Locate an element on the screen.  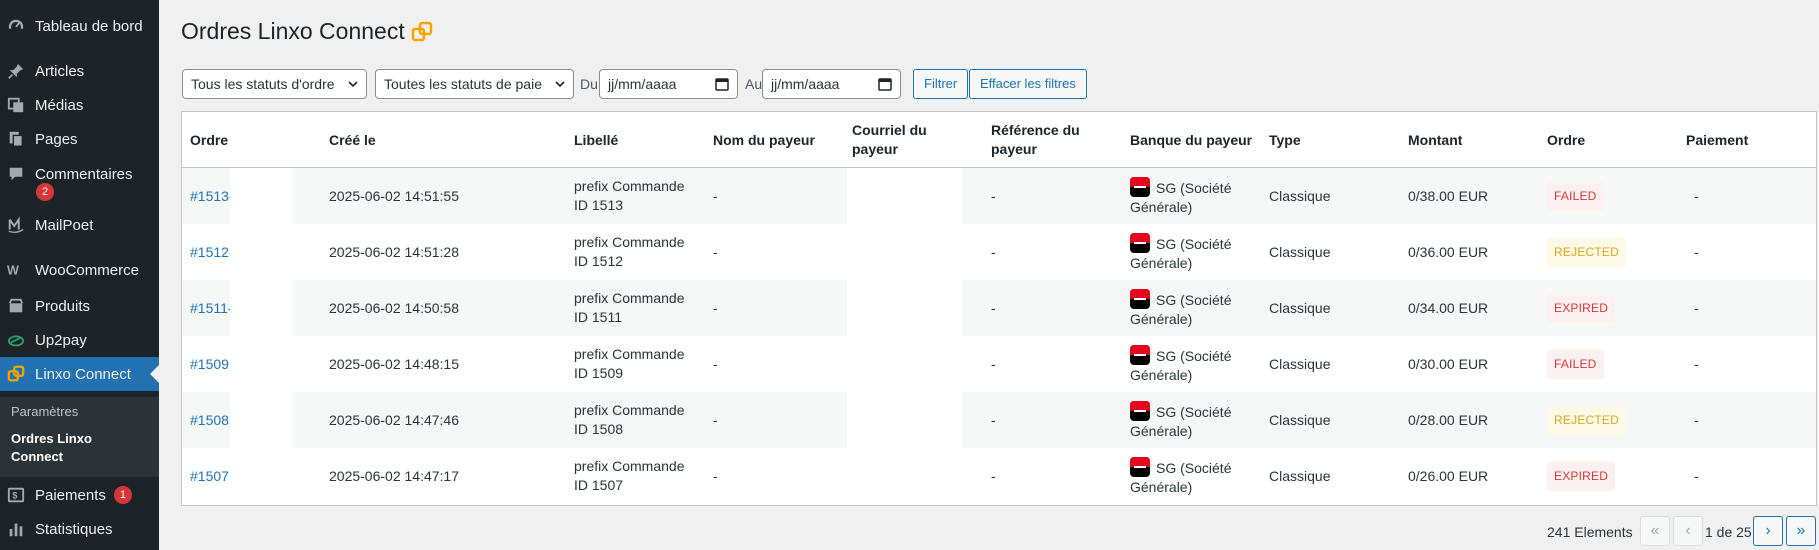
sidebar-item-linxo-connect: Linxo Connect is located at coordinates (79, 374).